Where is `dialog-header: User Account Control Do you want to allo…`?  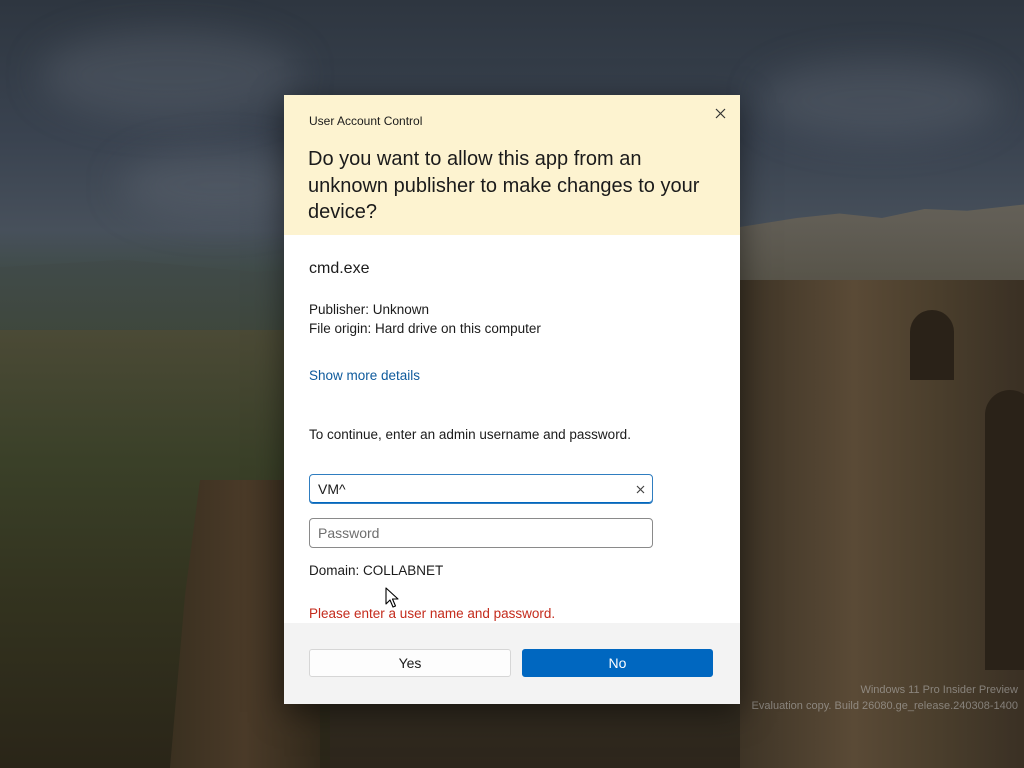 dialog-header: User Account Control Do you want to allo… is located at coordinates (512, 165).